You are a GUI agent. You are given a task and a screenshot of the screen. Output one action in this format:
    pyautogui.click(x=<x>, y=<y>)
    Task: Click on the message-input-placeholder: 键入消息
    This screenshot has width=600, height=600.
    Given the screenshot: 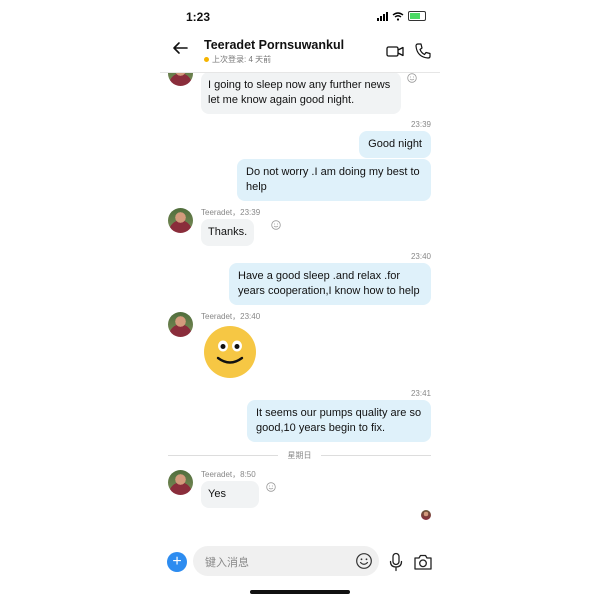 What is the action you would take?
    pyautogui.click(x=227, y=563)
    